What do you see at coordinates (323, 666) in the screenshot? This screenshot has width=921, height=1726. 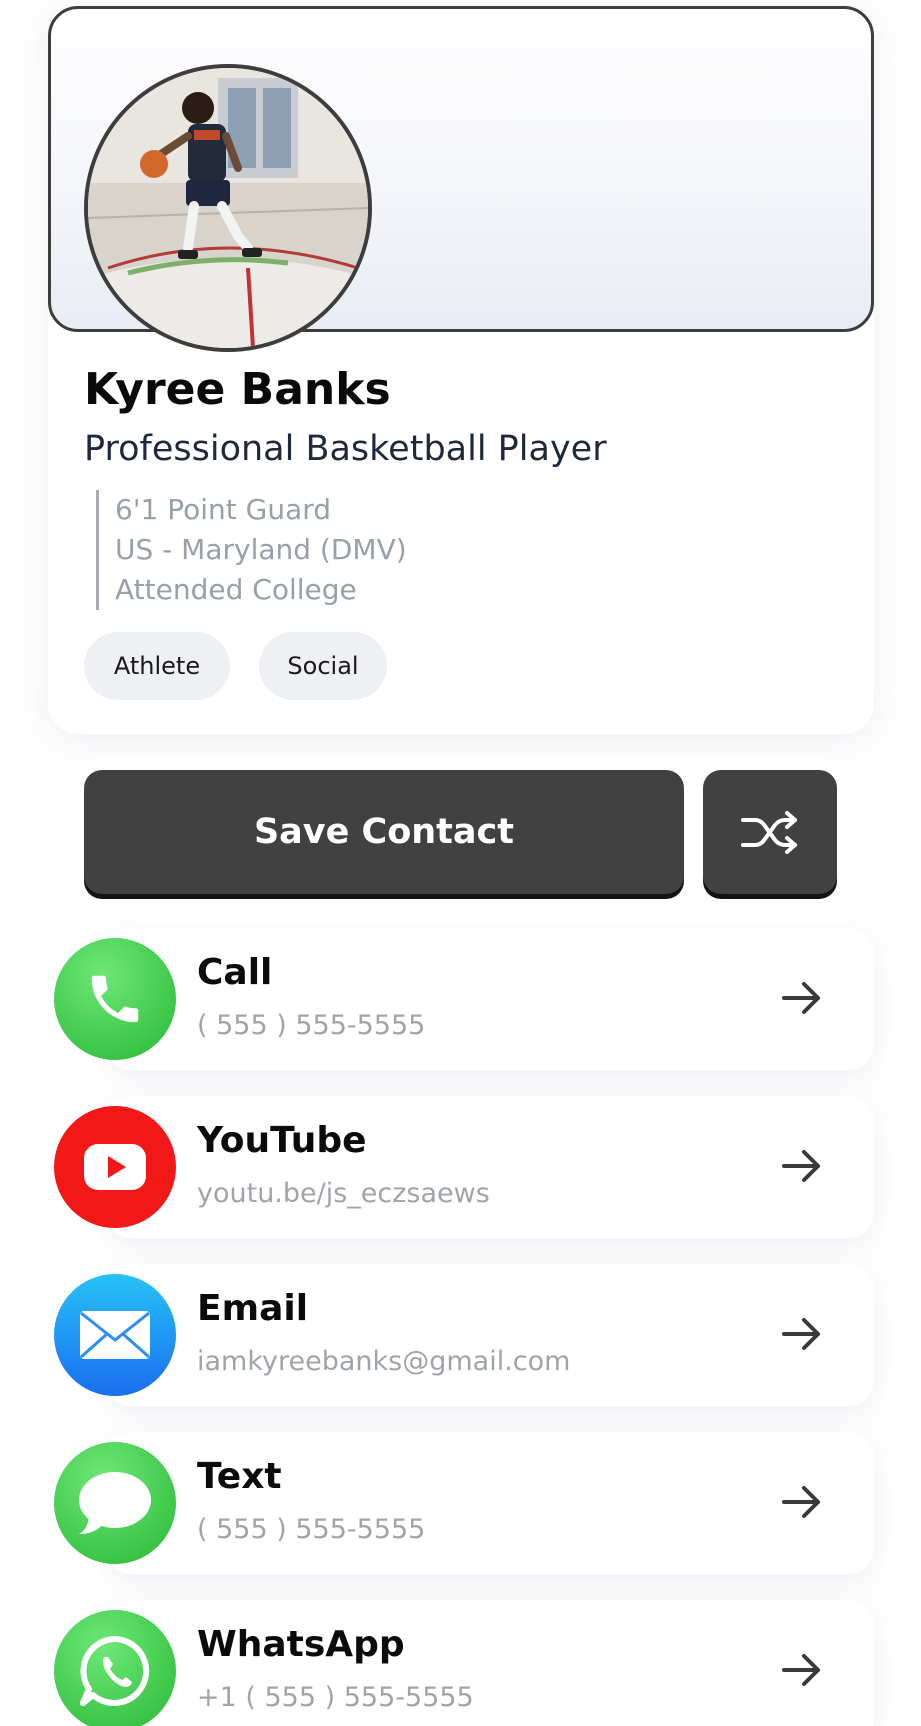 I see `tag-social: Social` at bounding box center [323, 666].